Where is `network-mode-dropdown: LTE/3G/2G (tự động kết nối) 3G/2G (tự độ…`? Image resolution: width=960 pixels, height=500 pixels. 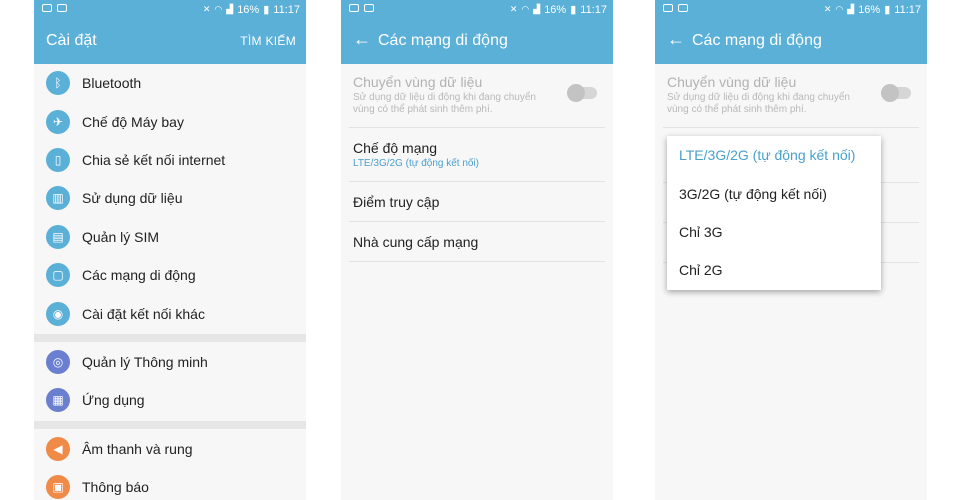 network-mode-dropdown: LTE/3G/2G (tự động kết nối) 3G/2G (tự độ… is located at coordinates (774, 213).